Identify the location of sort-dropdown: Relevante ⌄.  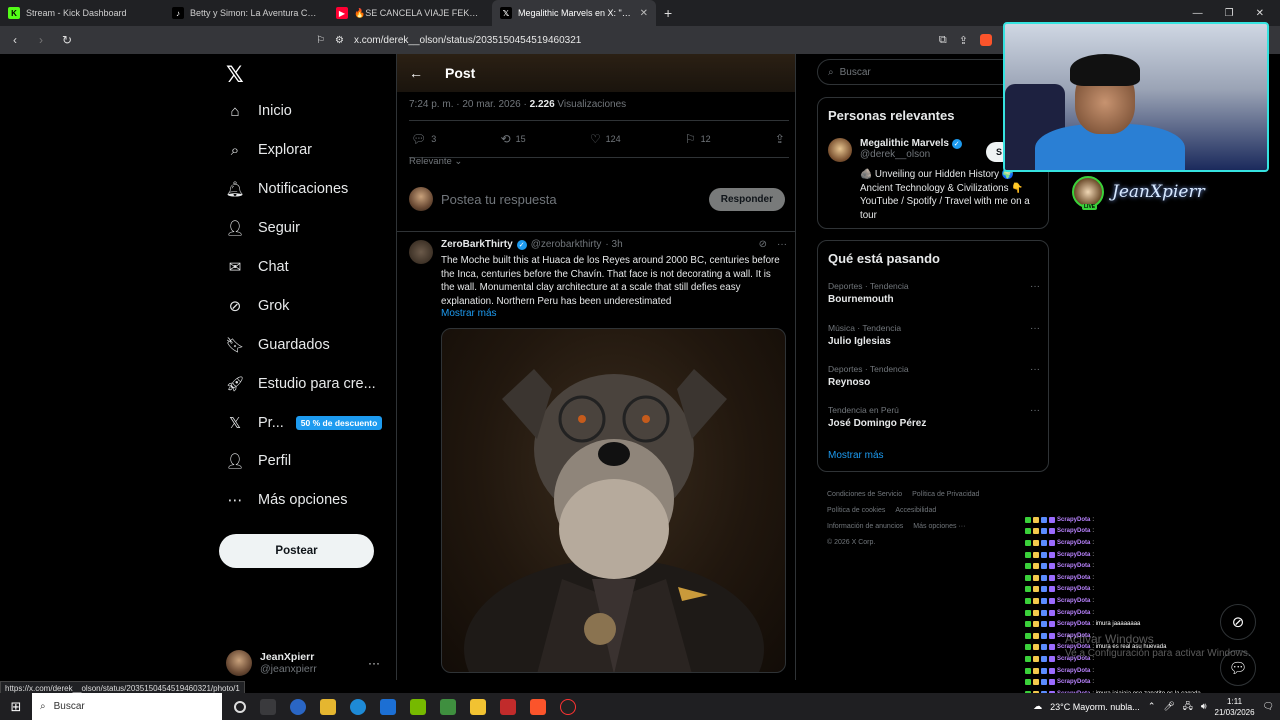
(435, 161).